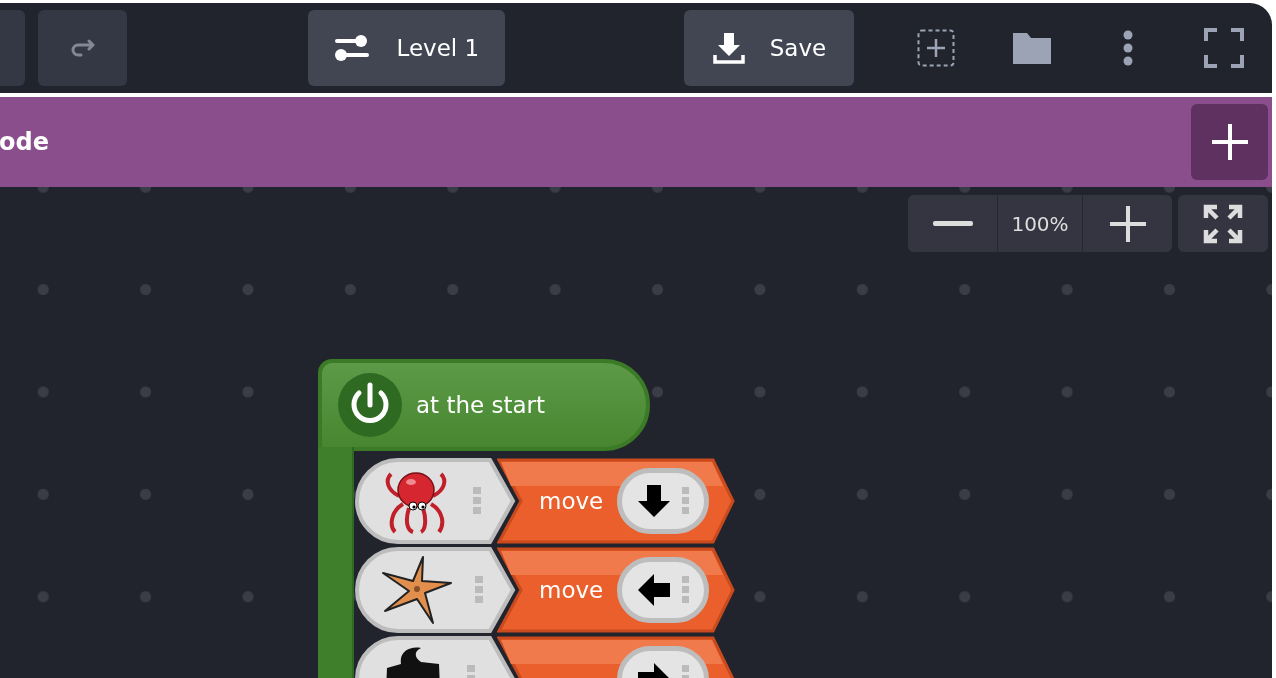 This screenshot has width=1276, height=678. I want to click on category-title: ode, so click(24, 142).